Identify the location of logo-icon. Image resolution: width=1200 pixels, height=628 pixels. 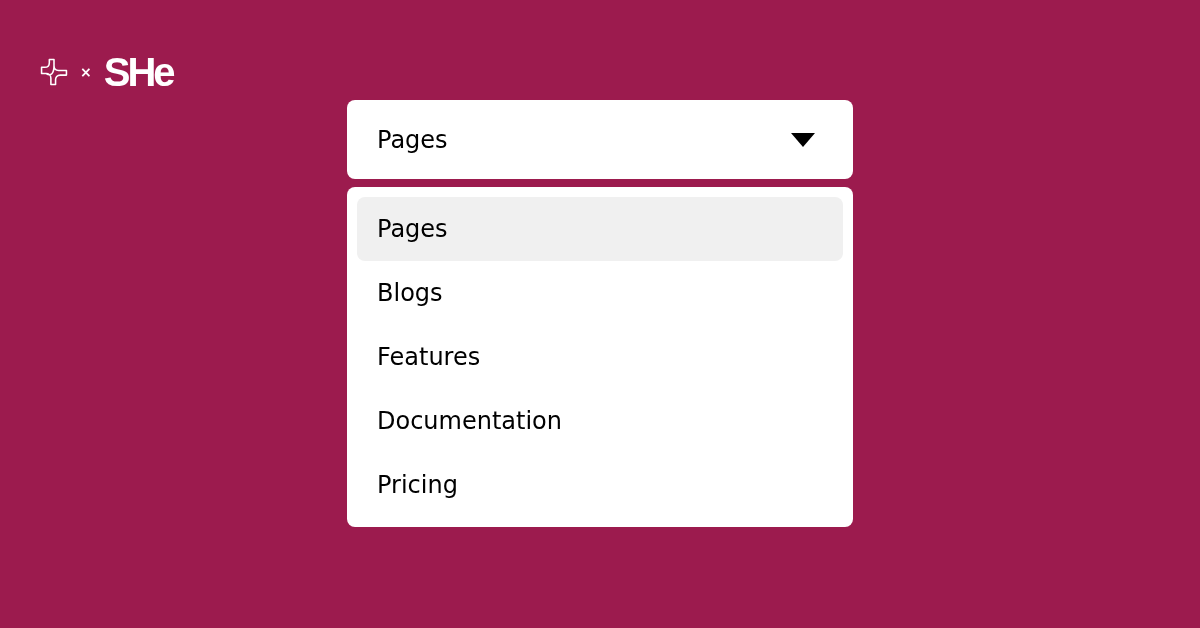
(54, 72).